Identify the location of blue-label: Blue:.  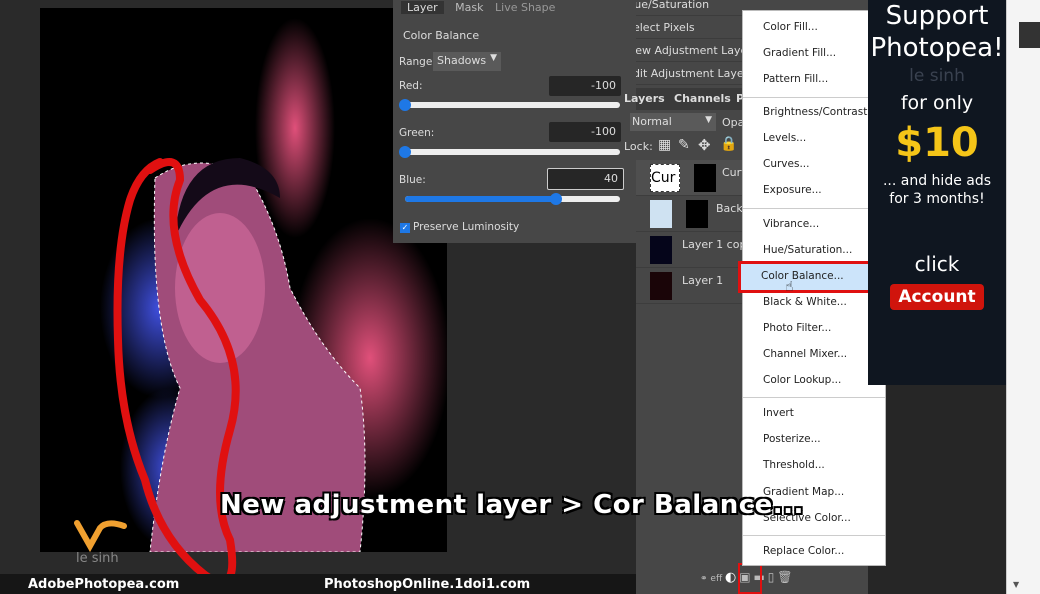
(412, 180).